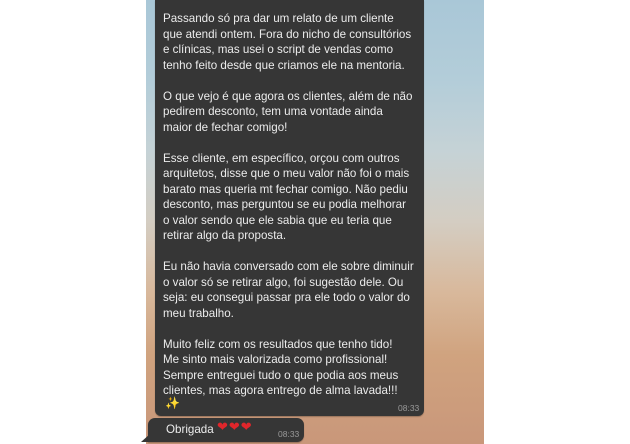 The image size is (630, 444). What do you see at coordinates (190, 429) in the screenshot?
I see `reply-text: Obrigada` at bounding box center [190, 429].